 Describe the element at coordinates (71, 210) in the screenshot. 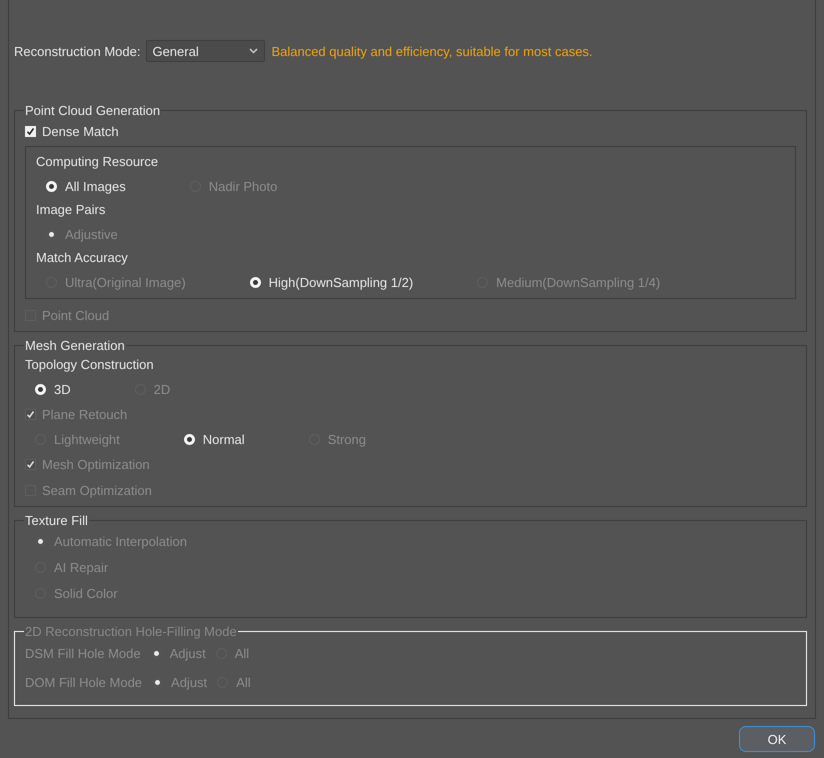

I see `section-label: Image Pairs` at that location.